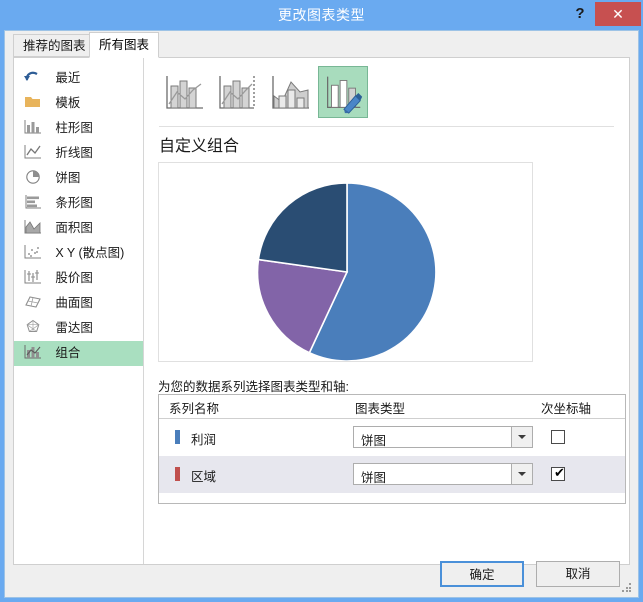 Image resolution: width=643 pixels, height=602 pixels. I want to click on cancel-button: 取消, so click(578, 574).